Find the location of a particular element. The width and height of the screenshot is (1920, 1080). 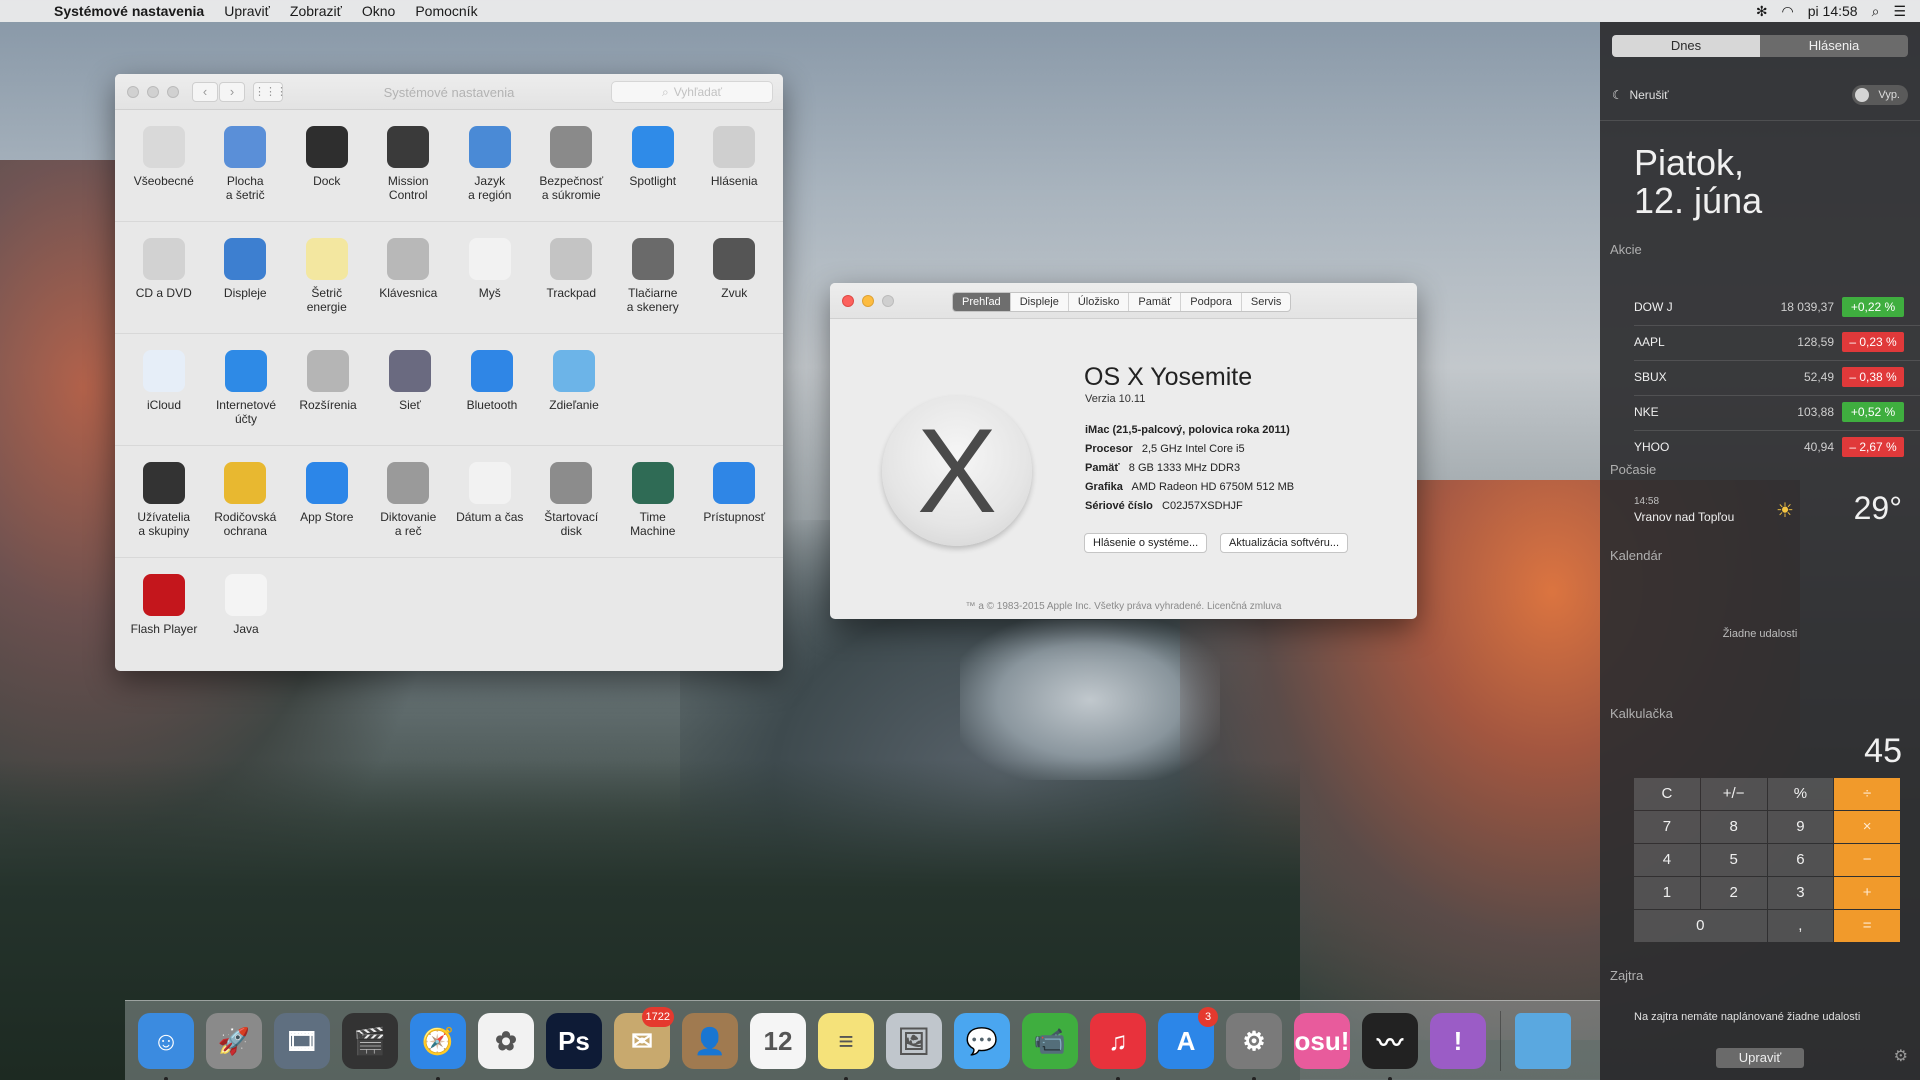

spotlight-search-icon: ⌕ is located at coordinates (1876, 11).